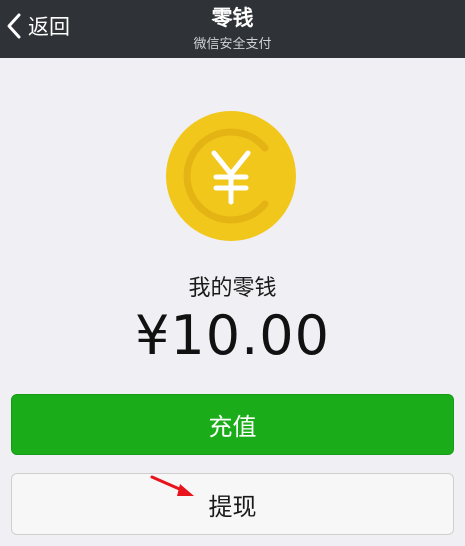 This screenshot has width=465, height=546. Describe the element at coordinates (232, 335) in the screenshot. I see `balance-amount: ¥10.00` at that location.